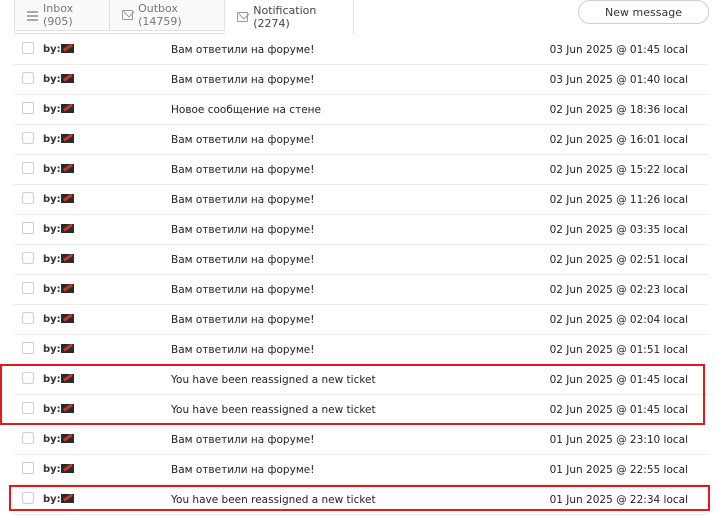 Image resolution: width=720 pixels, height=515 pixels. I want to click on message-date: 02 Jun 2025 @ 01:51 local, so click(618, 350).